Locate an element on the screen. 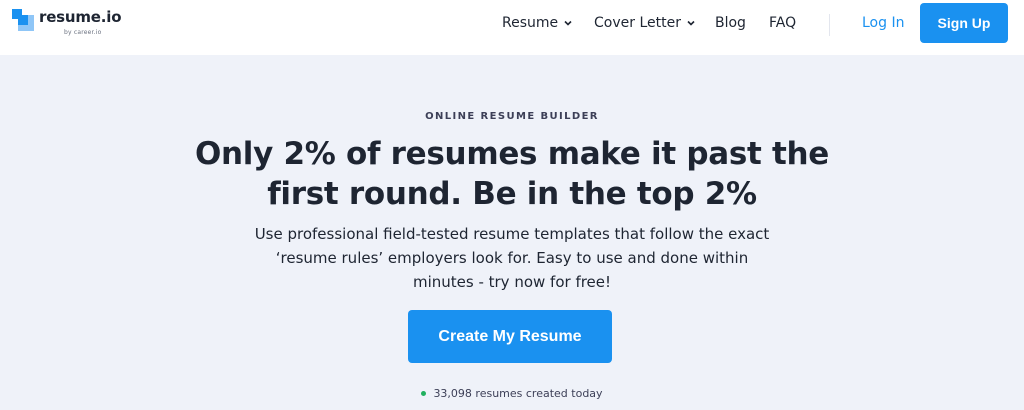 This screenshot has height=410, width=1024. hero-eyebrow: ONLINE RESUME BUILDER is located at coordinates (512, 116).